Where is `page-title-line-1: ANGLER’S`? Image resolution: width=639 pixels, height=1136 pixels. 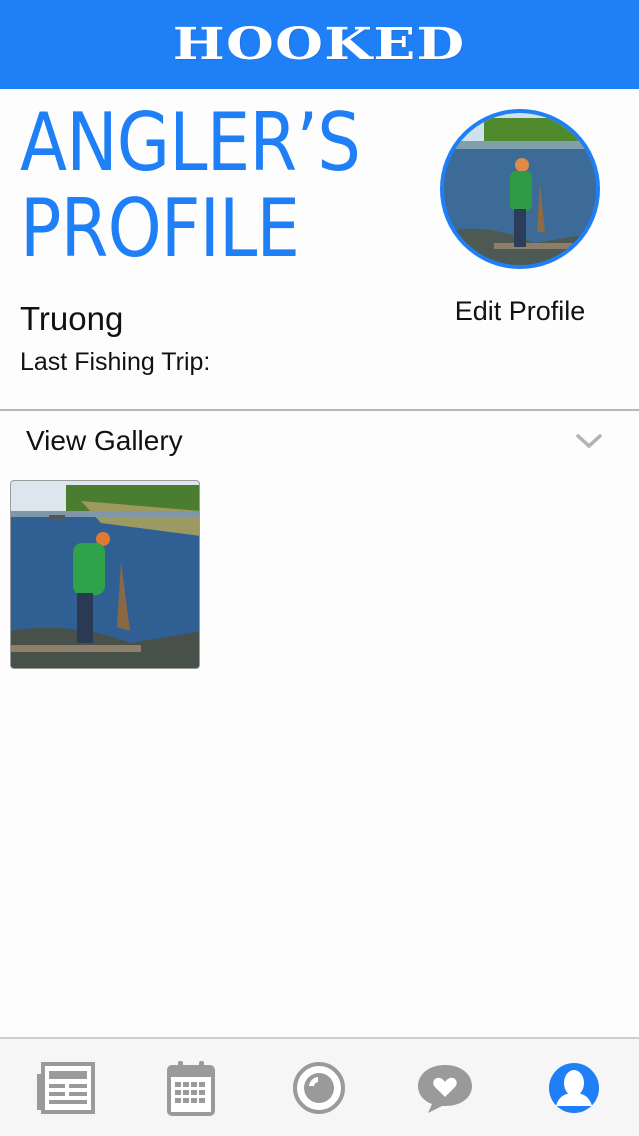
page-title-line-1: ANGLER’S is located at coordinates (190, 142).